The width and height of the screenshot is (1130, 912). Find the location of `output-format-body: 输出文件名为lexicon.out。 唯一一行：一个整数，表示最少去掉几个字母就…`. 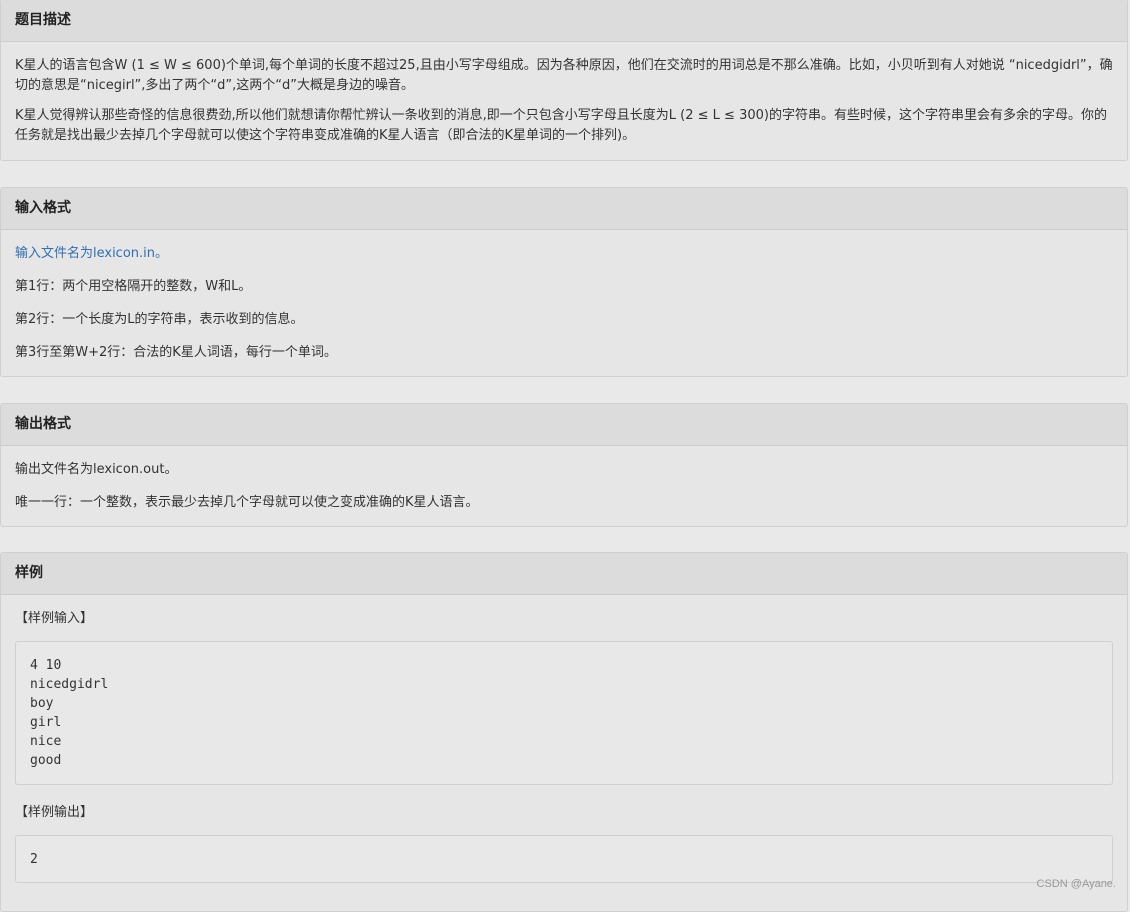

output-format-body: 输出文件名为lexicon.out。 唯一一行：一个整数，表示最少去掉几个字母就… is located at coordinates (564, 484).